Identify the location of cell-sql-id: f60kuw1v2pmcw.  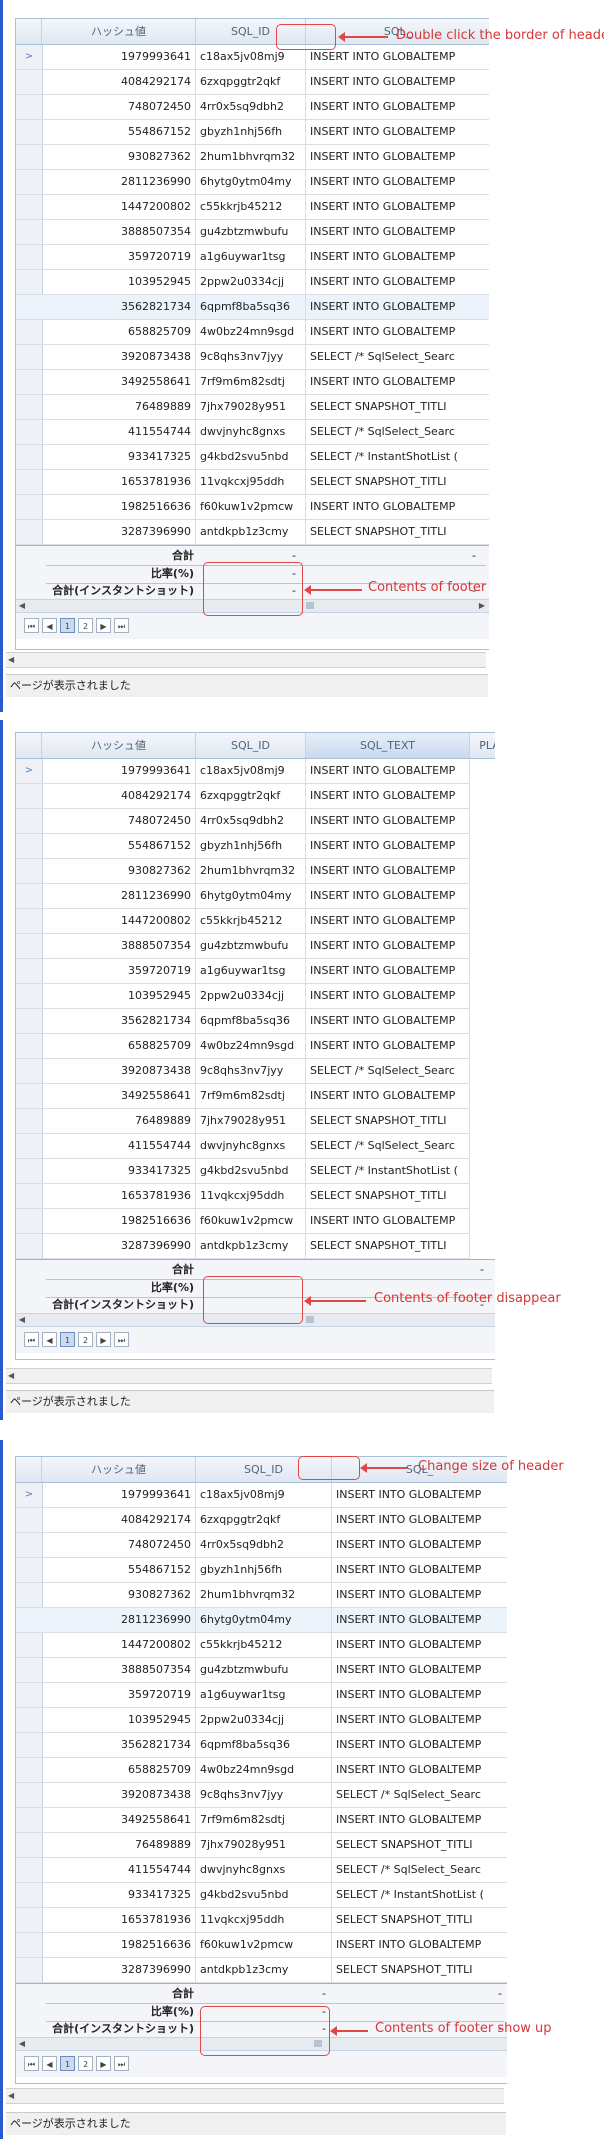
(251, 507).